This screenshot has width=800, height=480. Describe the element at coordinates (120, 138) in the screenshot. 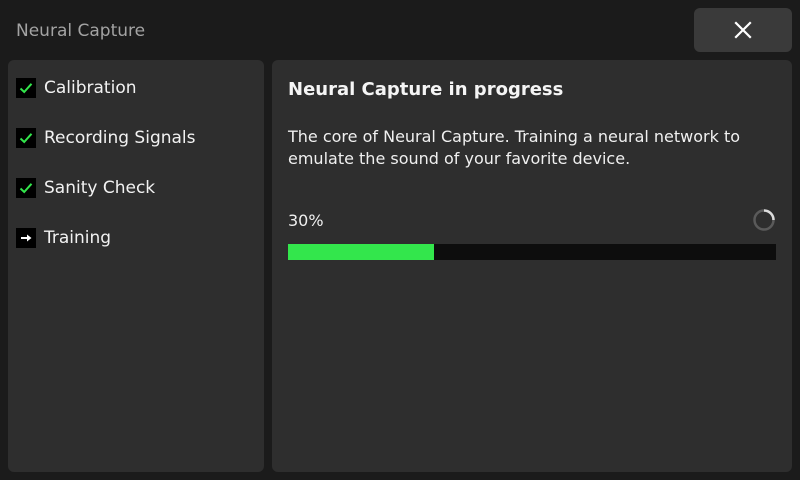

I see `step-label: Recording Signals` at that location.